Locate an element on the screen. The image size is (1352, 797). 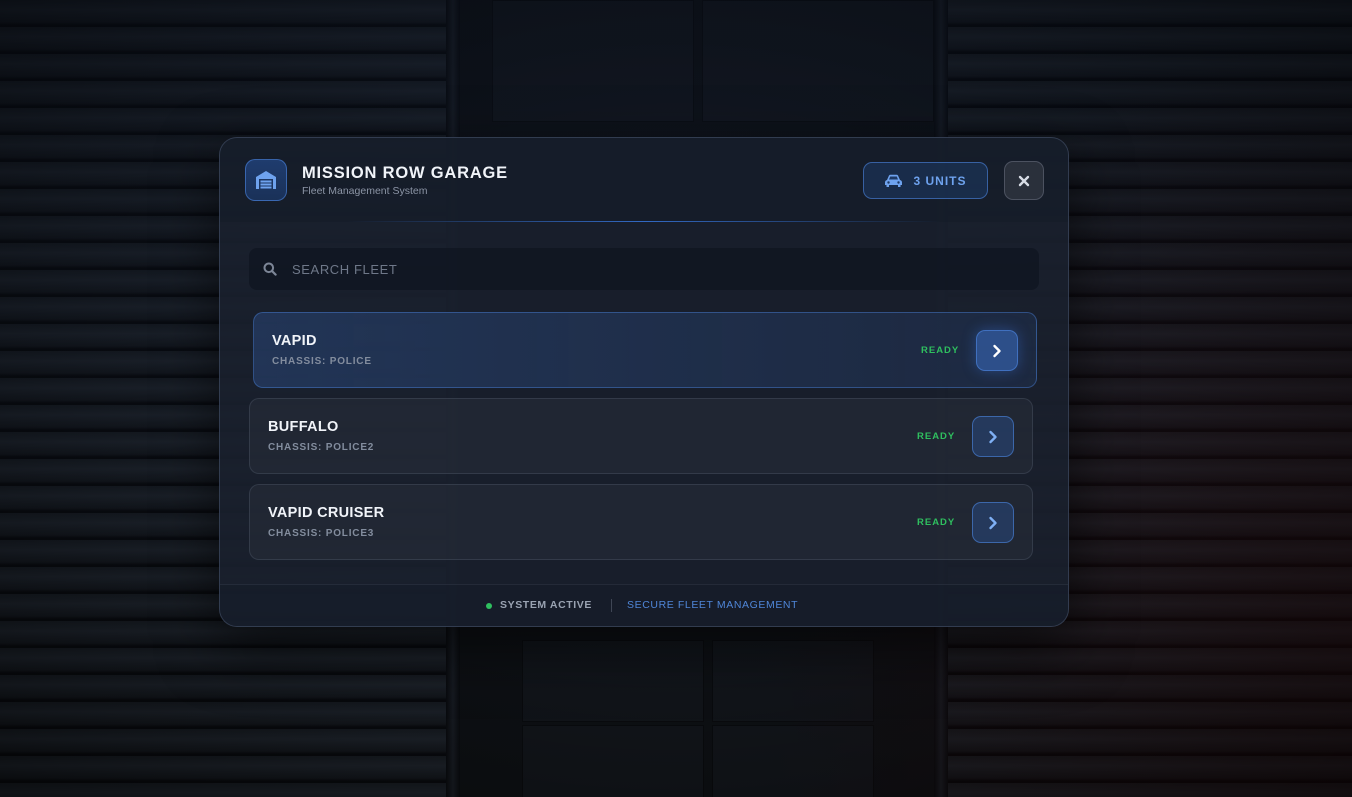
garage-icon is located at coordinates (266, 180).